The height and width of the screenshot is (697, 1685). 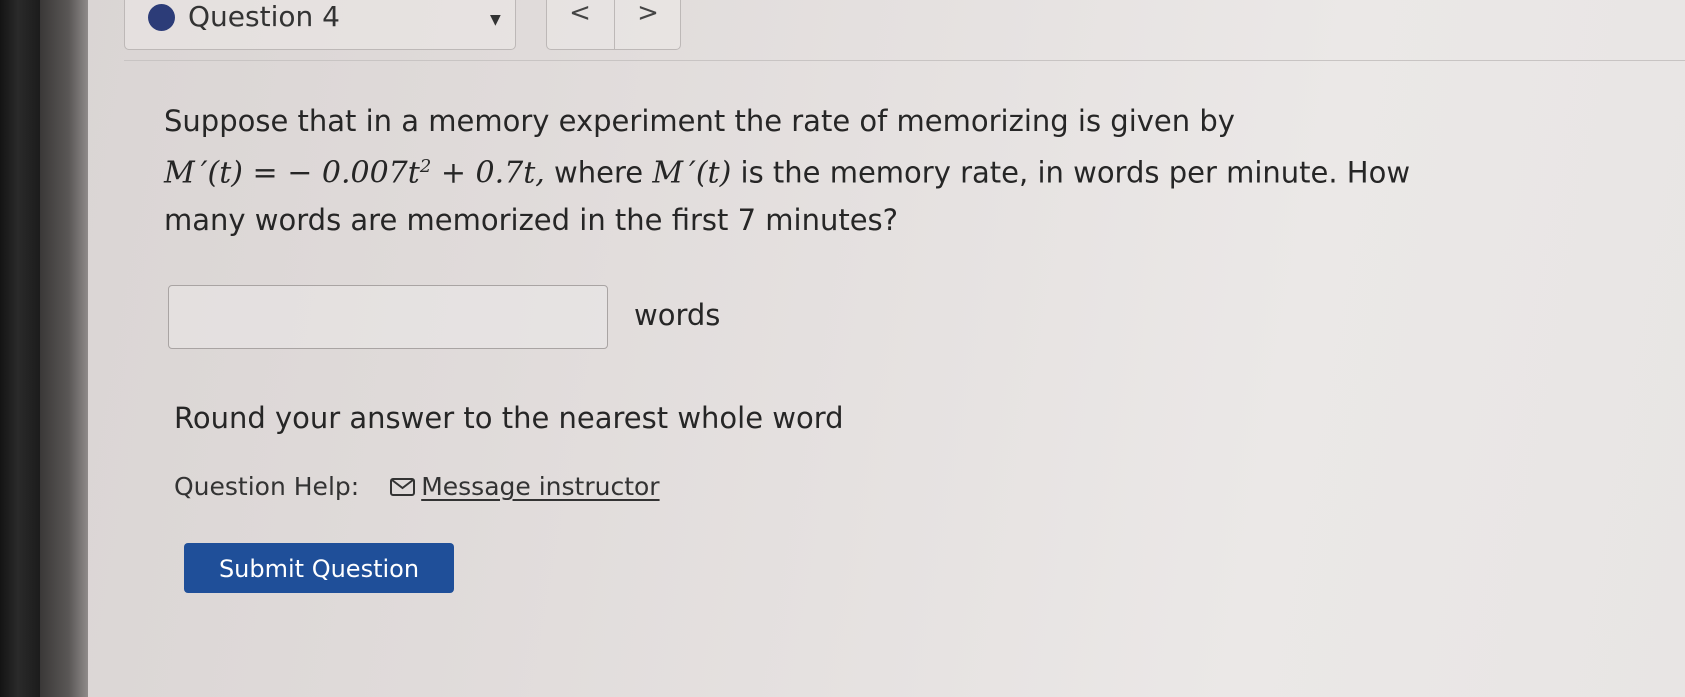 What do you see at coordinates (425, 166) in the screenshot?
I see `formula-exponent: 2` at bounding box center [425, 166].